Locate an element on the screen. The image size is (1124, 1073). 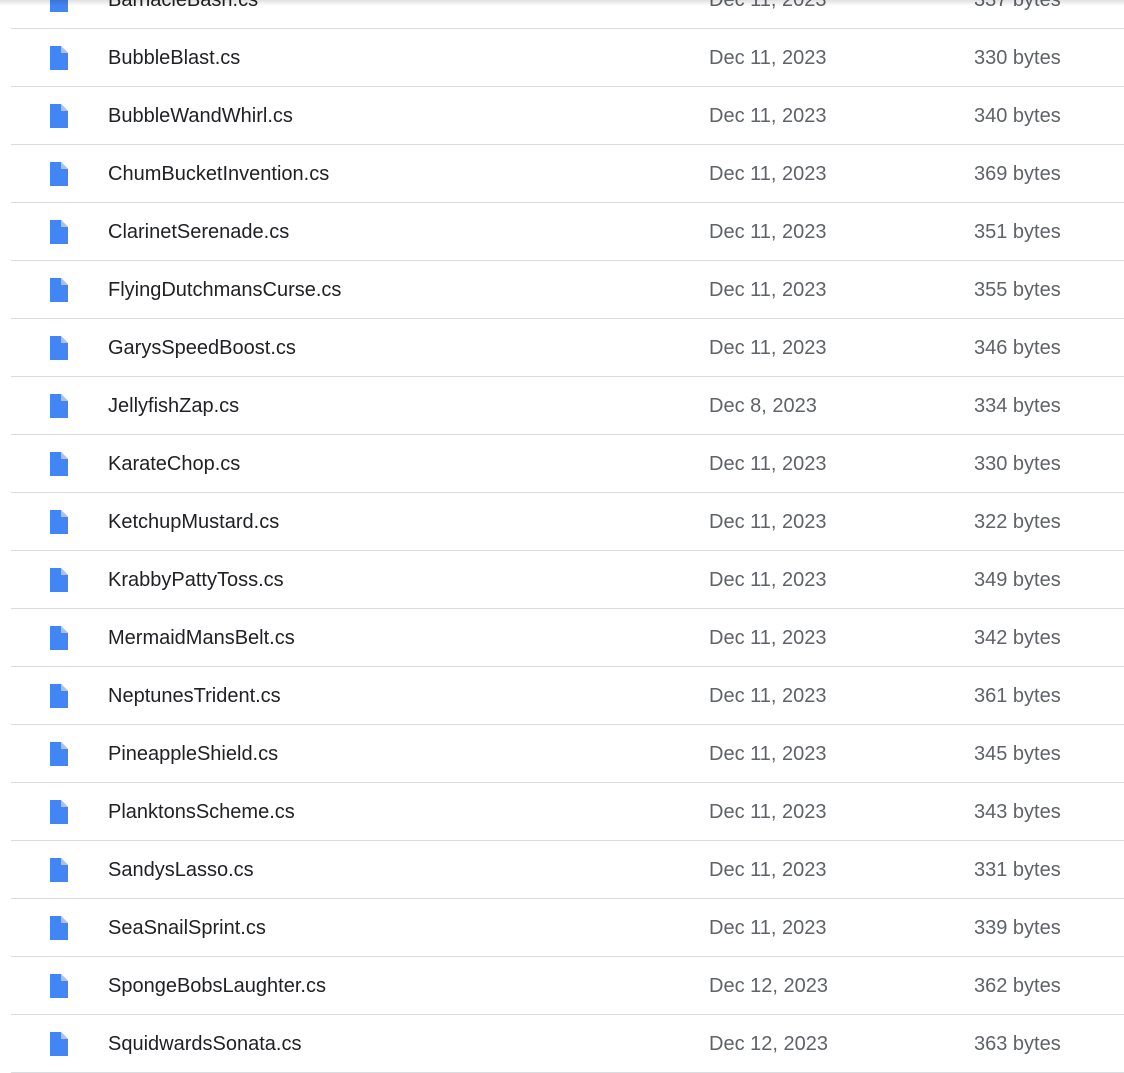
file-name: MermaidMansBelt.cs is located at coordinates (201, 638).